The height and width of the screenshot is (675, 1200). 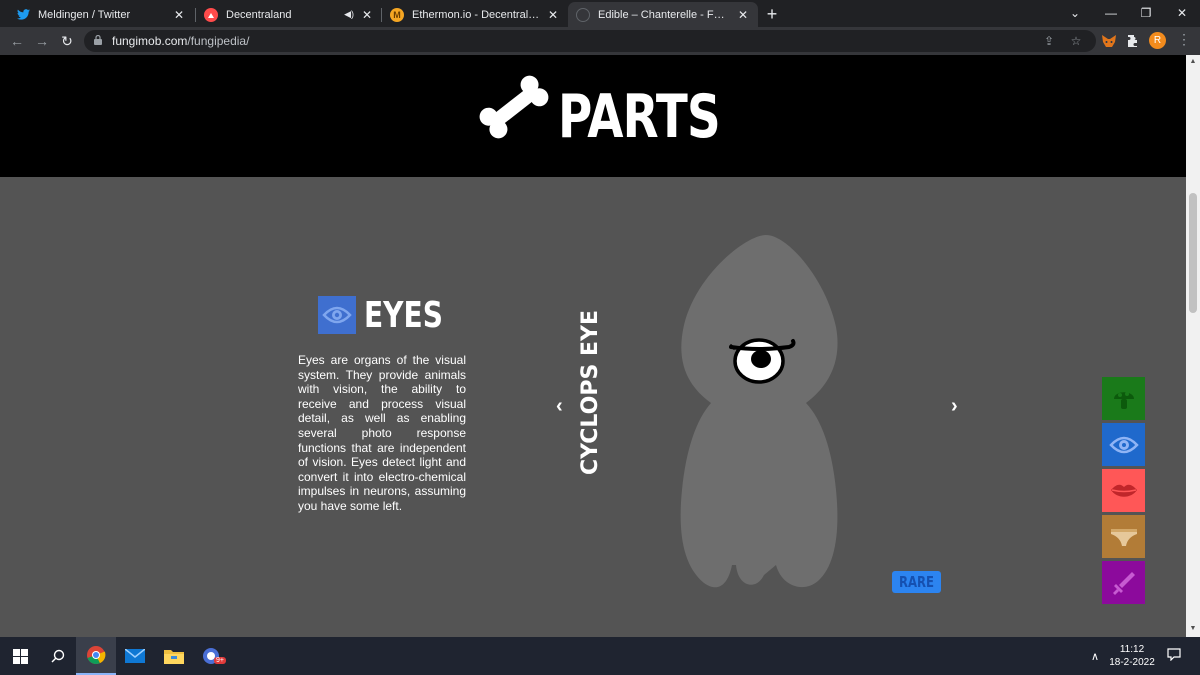 I want to click on tab-ethermon: M Ethermon.io - Decentralized Wor ✕, so click(x=475, y=14).